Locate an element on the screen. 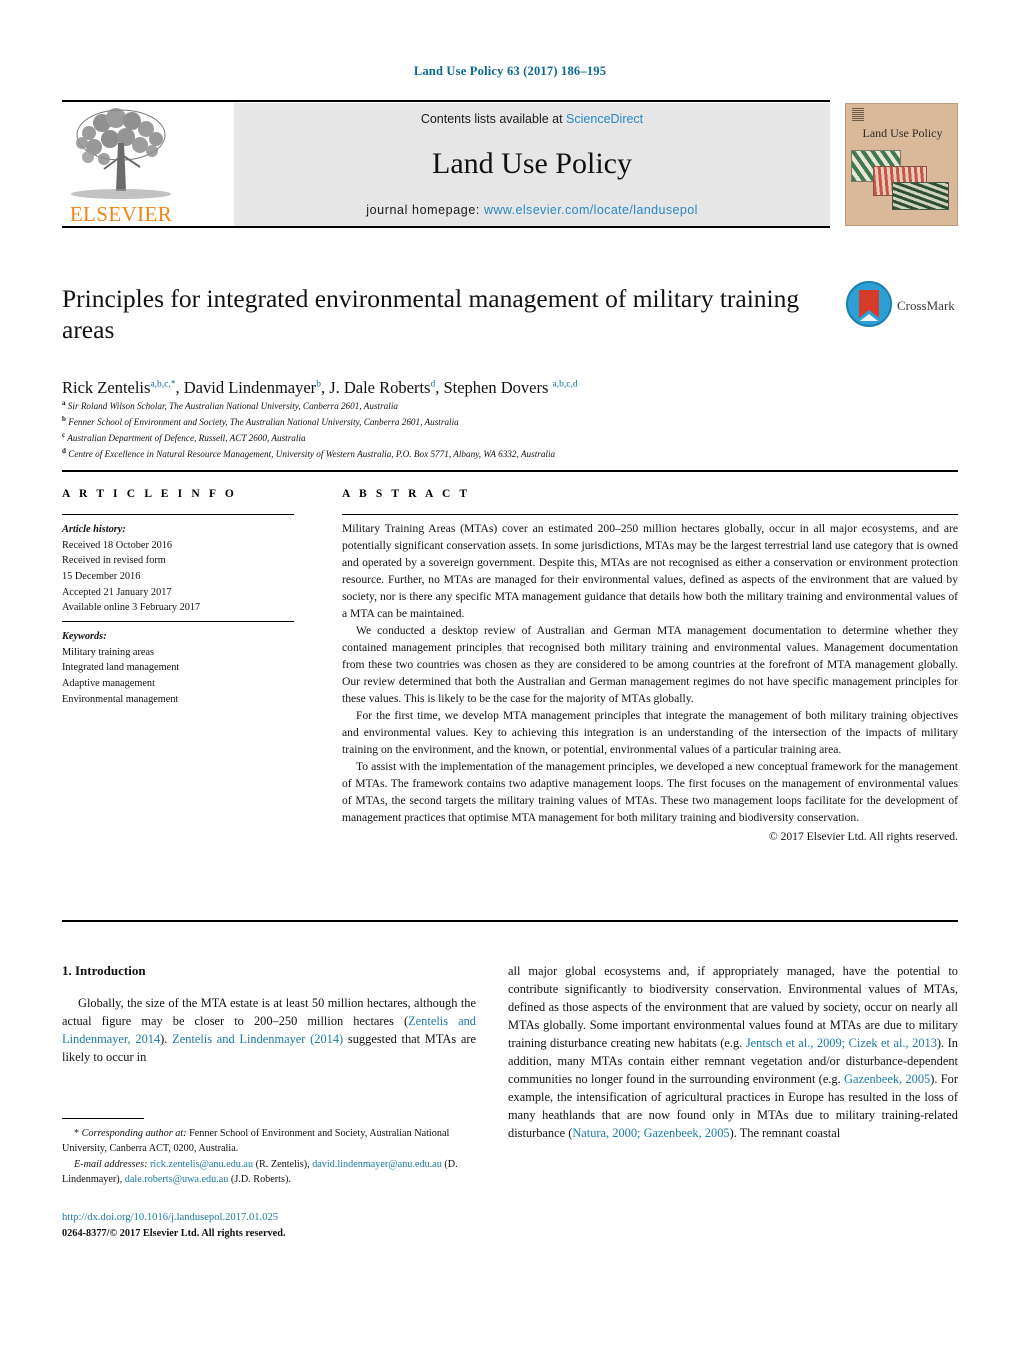 This screenshot has width=1020, height=1351. article-history-label: Article history: is located at coordinates (94, 529).